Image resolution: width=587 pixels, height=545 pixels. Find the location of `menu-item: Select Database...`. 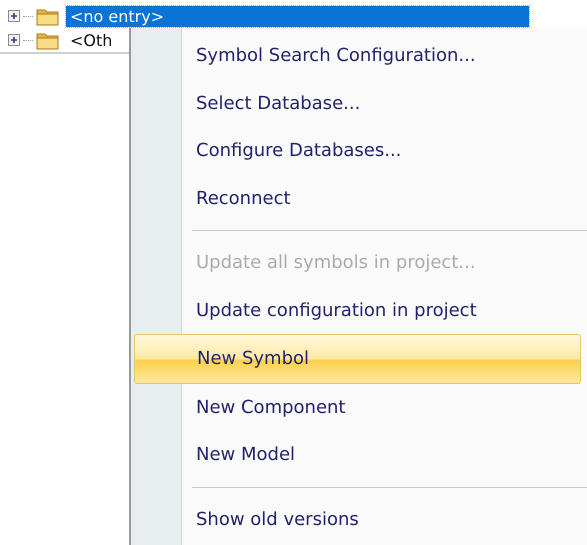

menu-item: Select Database... is located at coordinates (357, 103).